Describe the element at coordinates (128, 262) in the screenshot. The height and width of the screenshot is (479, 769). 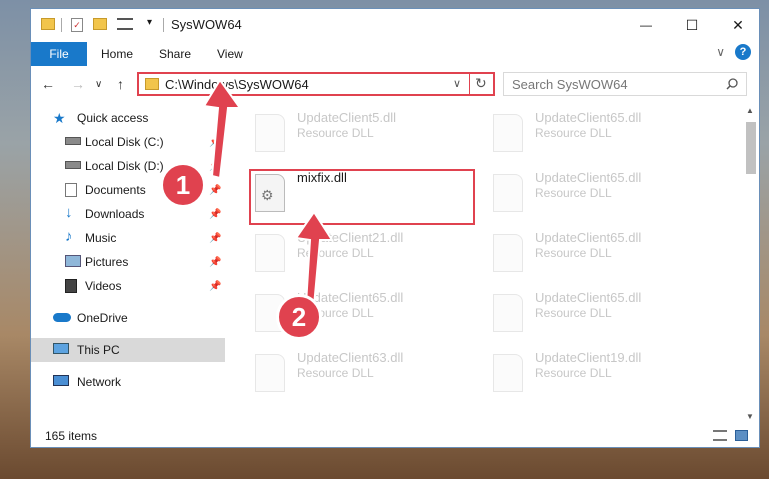
I see `sidebar-item-pictures: Pictures 📌` at that location.